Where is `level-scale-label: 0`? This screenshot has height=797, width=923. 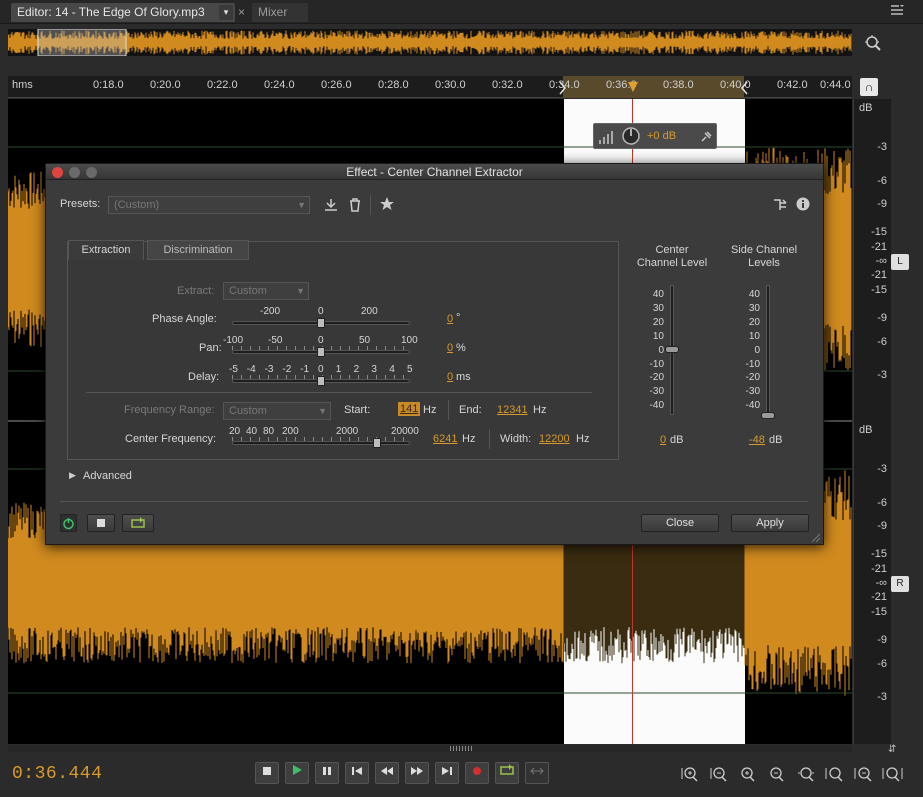
level-scale-label: 0 is located at coordinates (661, 350).